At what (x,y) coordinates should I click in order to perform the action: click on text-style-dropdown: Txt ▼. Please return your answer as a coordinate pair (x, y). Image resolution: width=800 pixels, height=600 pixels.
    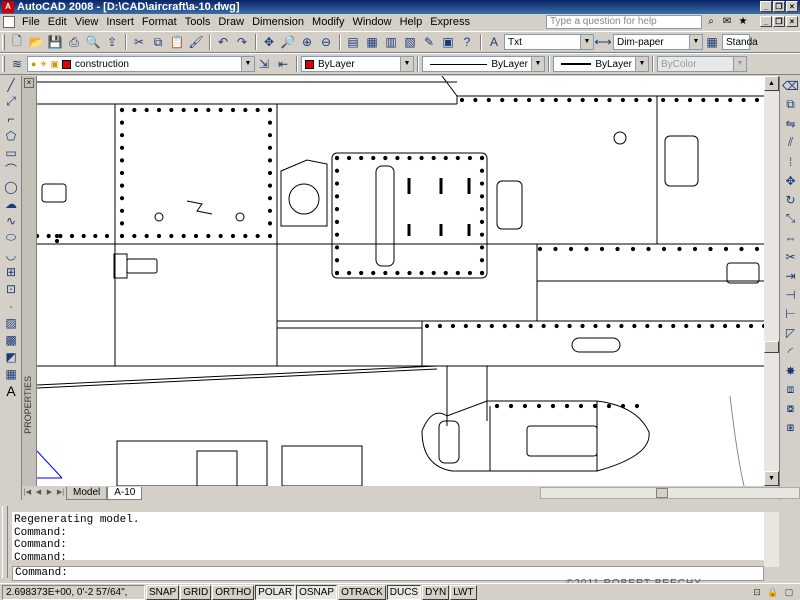
    Looking at the image, I should click on (549, 42).